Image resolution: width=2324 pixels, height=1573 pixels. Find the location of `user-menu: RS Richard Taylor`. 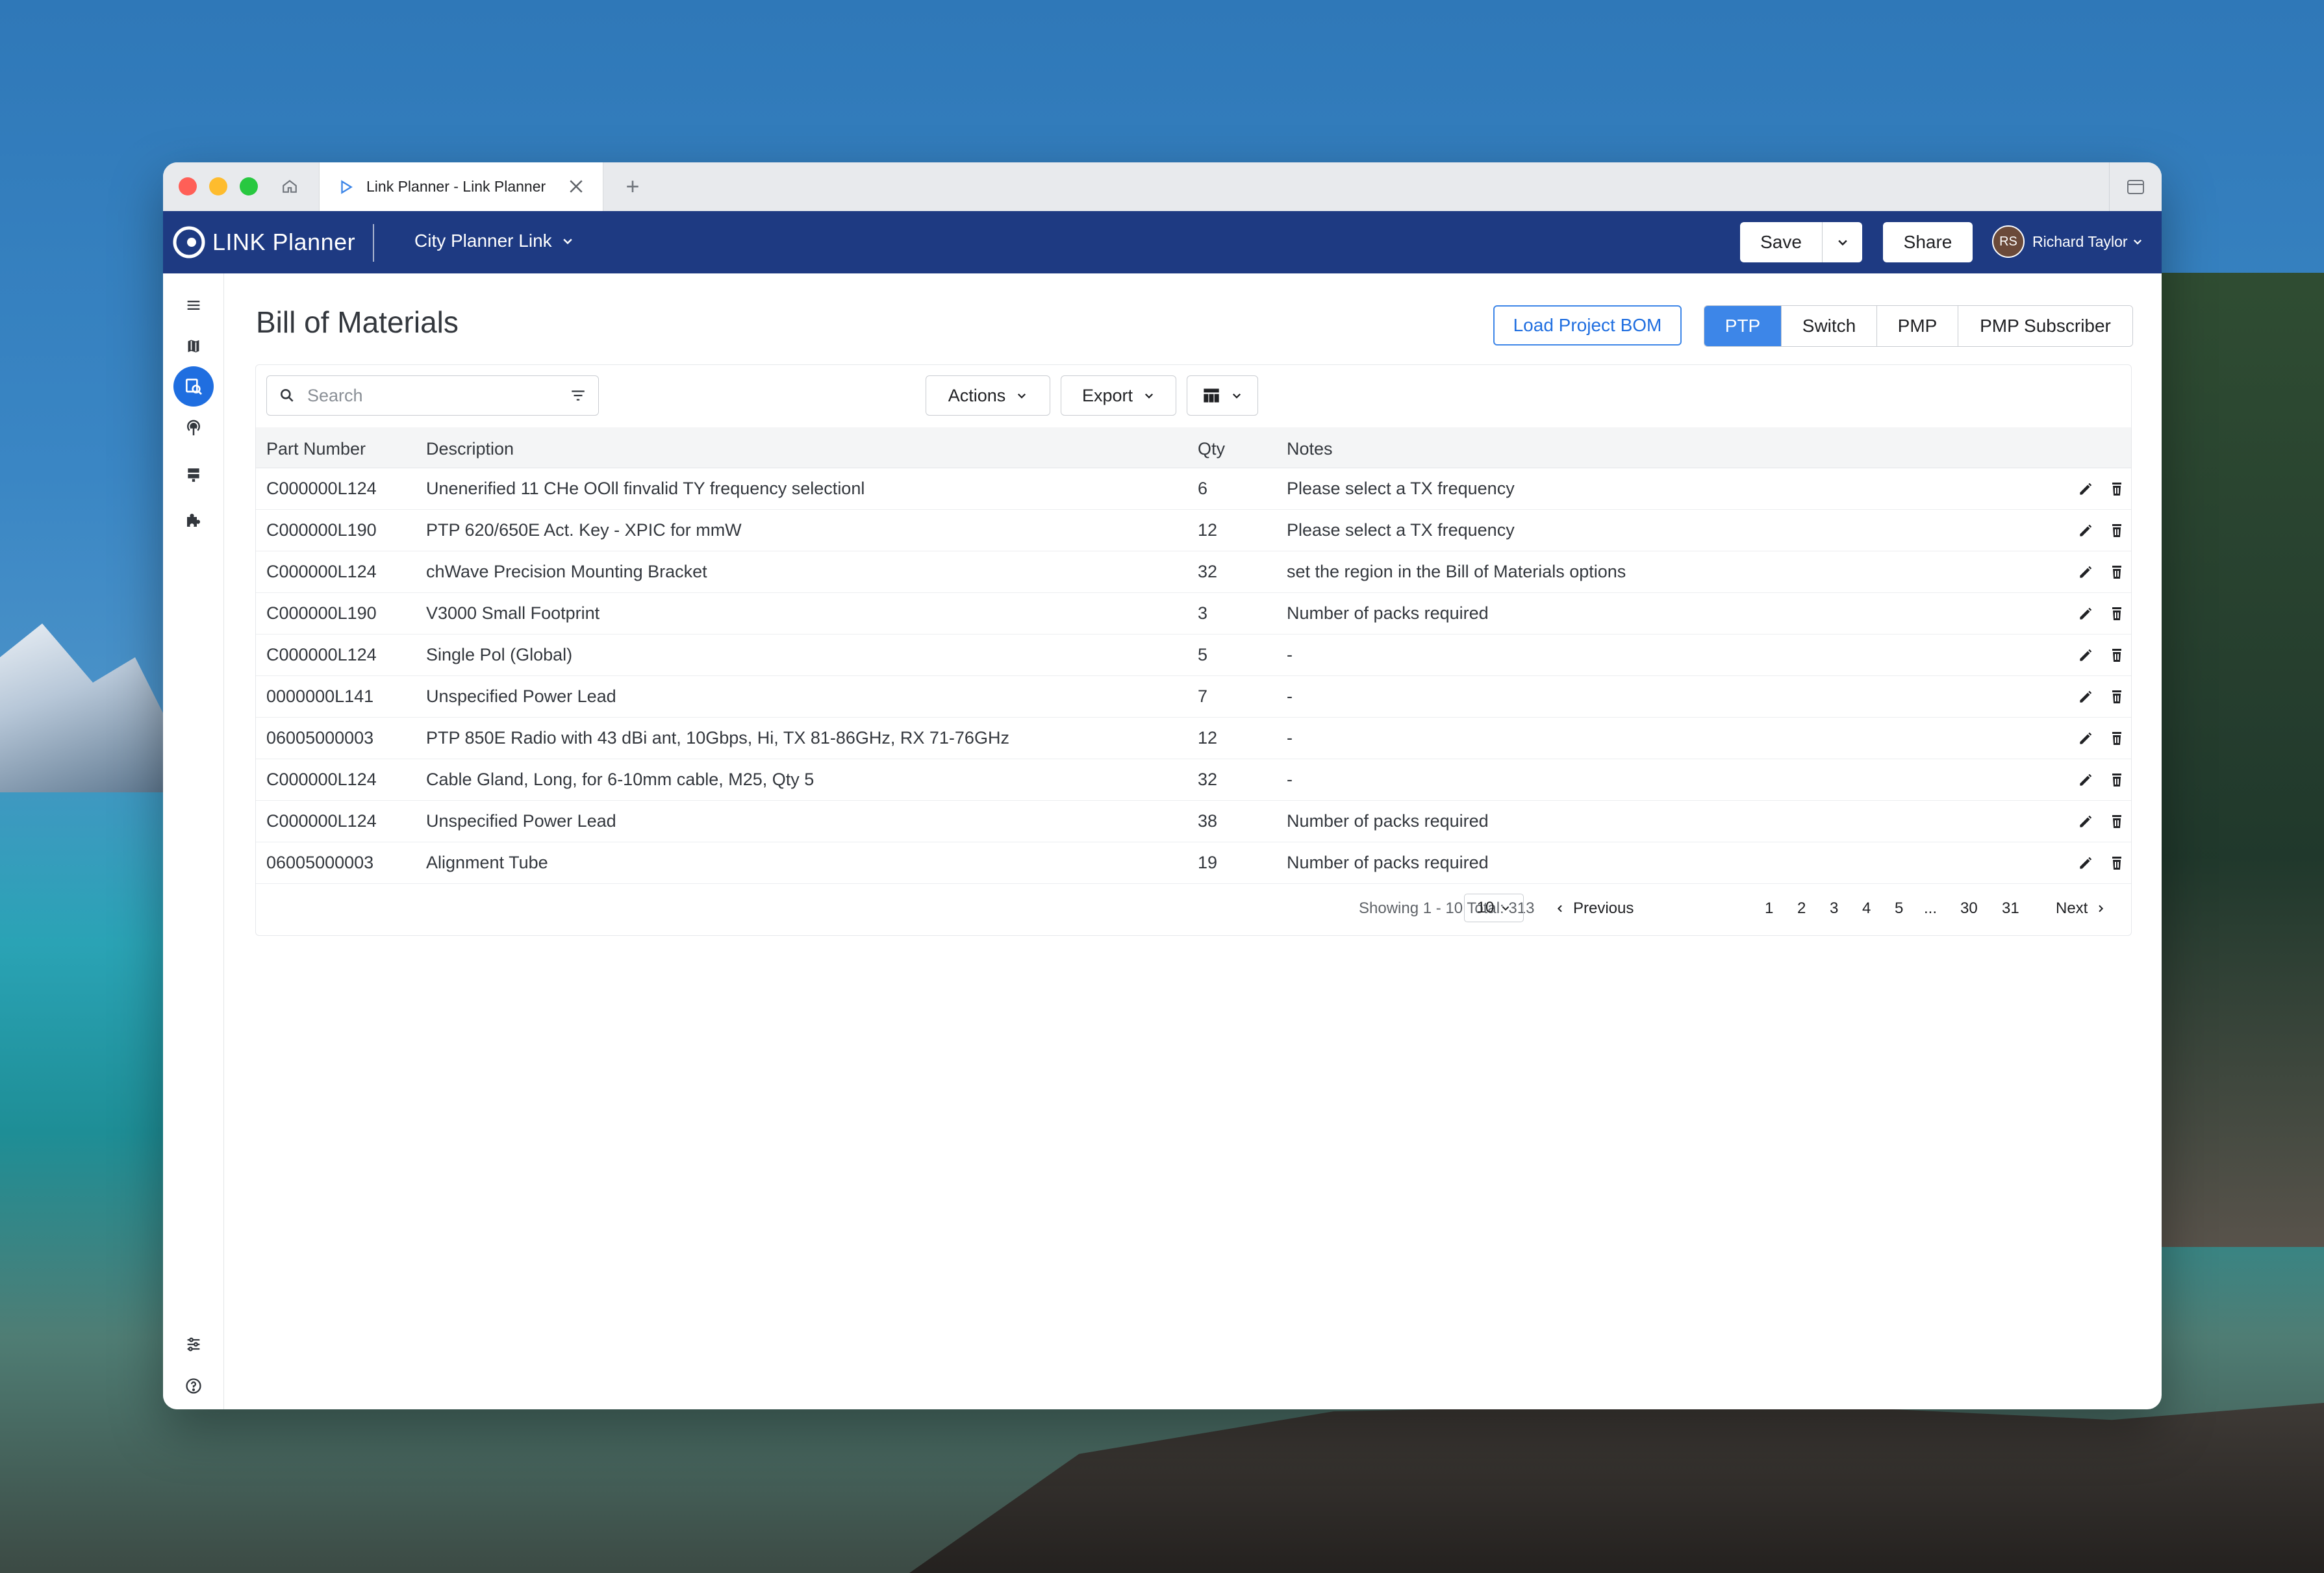

user-menu: RS Richard Taylor is located at coordinates (2067, 241).